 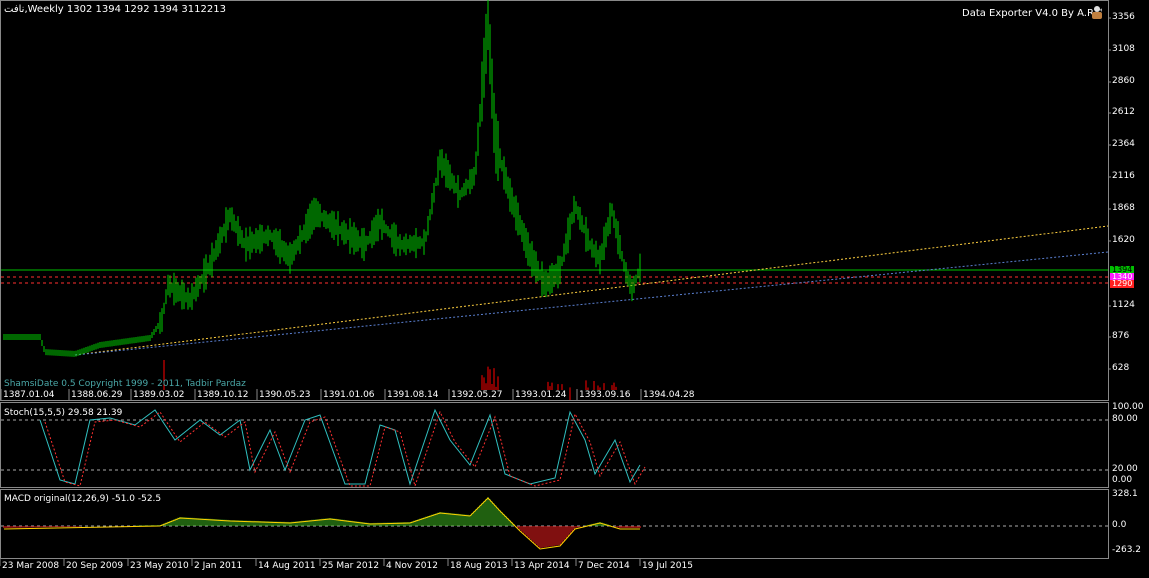 What do you see at coordinates (1033, 13) in the screenshot?
I see `exporter-label: Data Exporter V4.0 By A.R™` at bounding box center [1033, 13].